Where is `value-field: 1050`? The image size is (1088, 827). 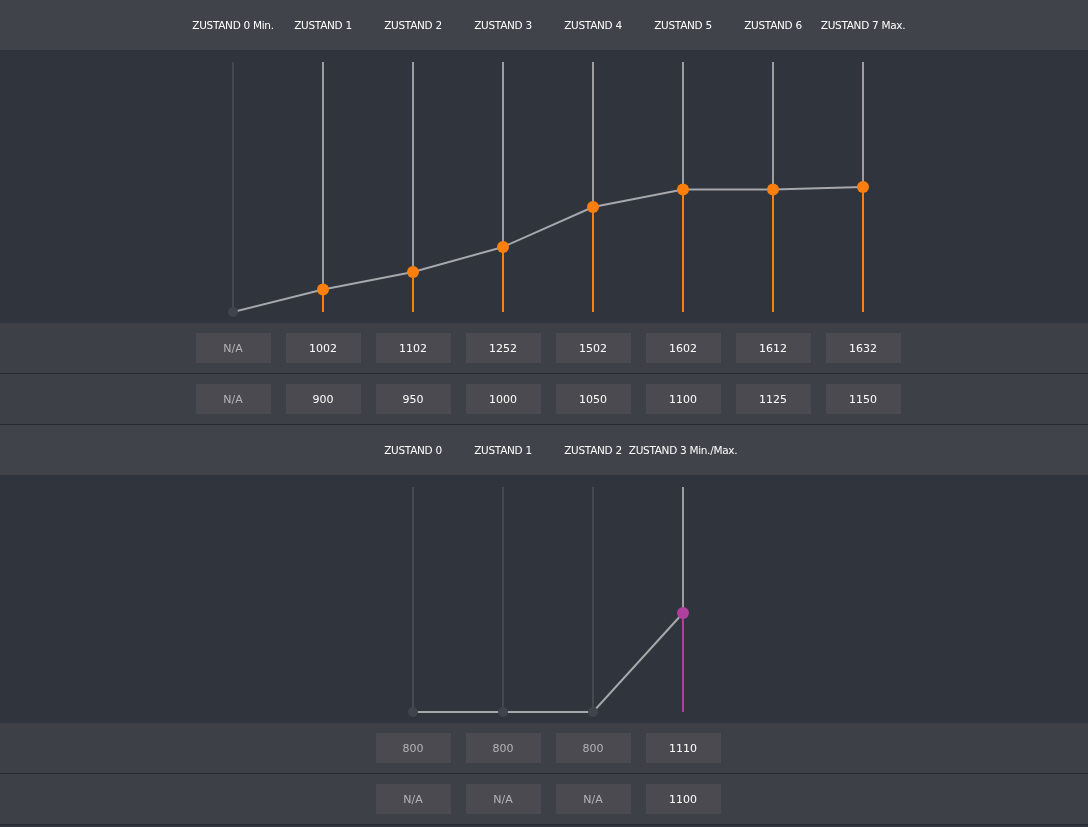
value-field: 1050 is located at coordinates (593, 399).